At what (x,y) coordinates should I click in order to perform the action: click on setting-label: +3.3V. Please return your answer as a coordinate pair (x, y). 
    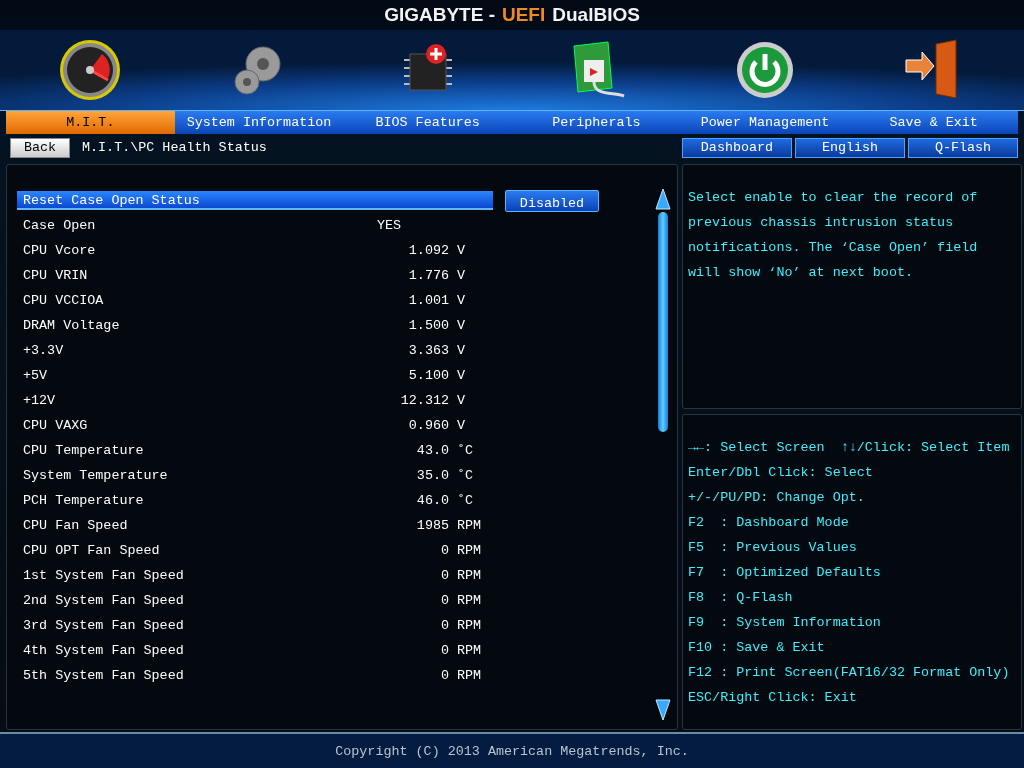
    Looking at the image, I should click on (43, 351).